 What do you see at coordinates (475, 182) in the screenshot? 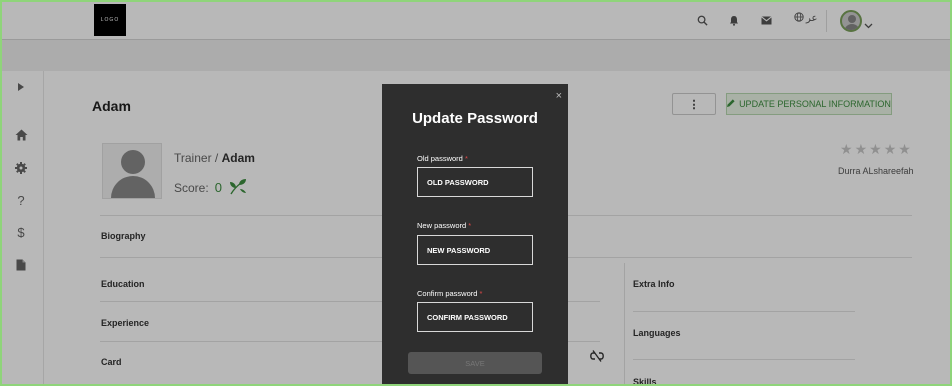
I see `old-password-input` at bounding box center [475, 182].